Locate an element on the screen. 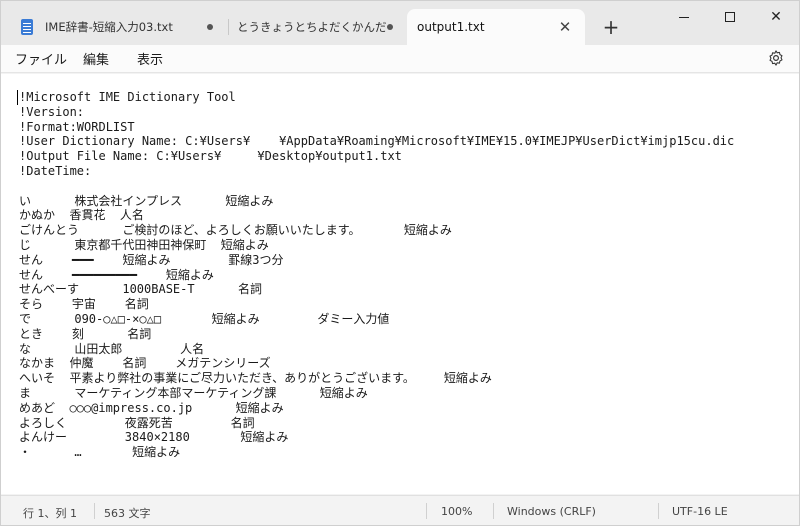  tab-label: IME辞書-短縮入力03.txt is located at coordinates (109, 27).